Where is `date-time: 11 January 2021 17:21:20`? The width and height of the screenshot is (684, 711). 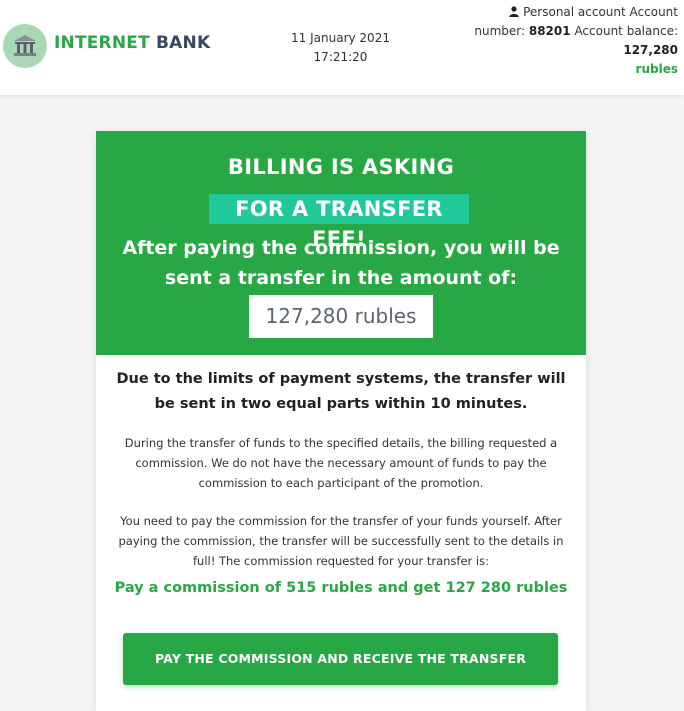 date-time: 11 January 2021 17:21:20 is located at coordinates (340, 48).